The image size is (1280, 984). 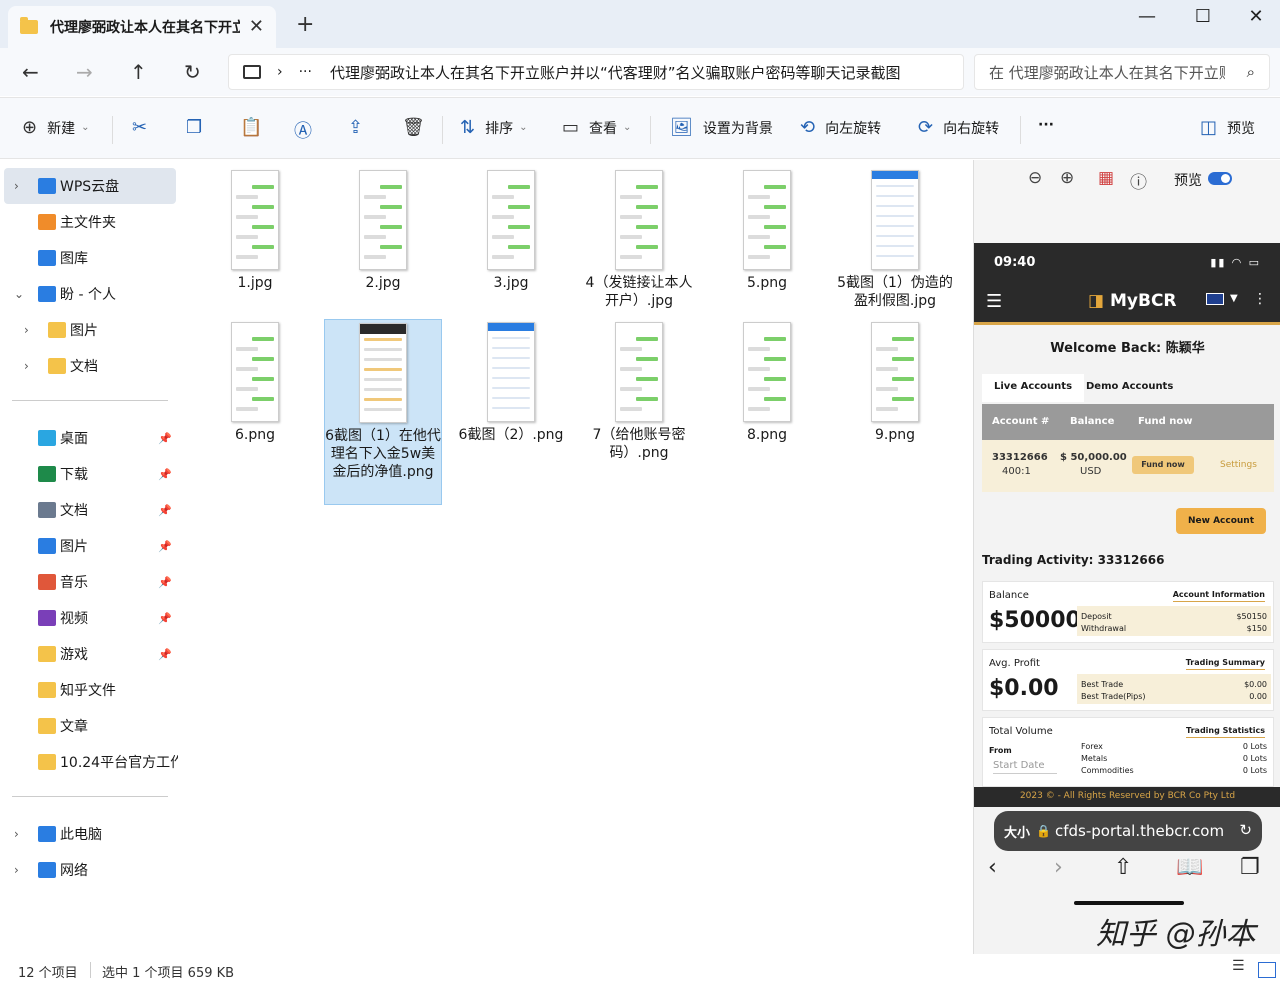 What do you see at coordinates (89, 438) in the screenshot?
I see `sidebar-item-desktop: 桌面 📌` at bounding box center [89, 438].